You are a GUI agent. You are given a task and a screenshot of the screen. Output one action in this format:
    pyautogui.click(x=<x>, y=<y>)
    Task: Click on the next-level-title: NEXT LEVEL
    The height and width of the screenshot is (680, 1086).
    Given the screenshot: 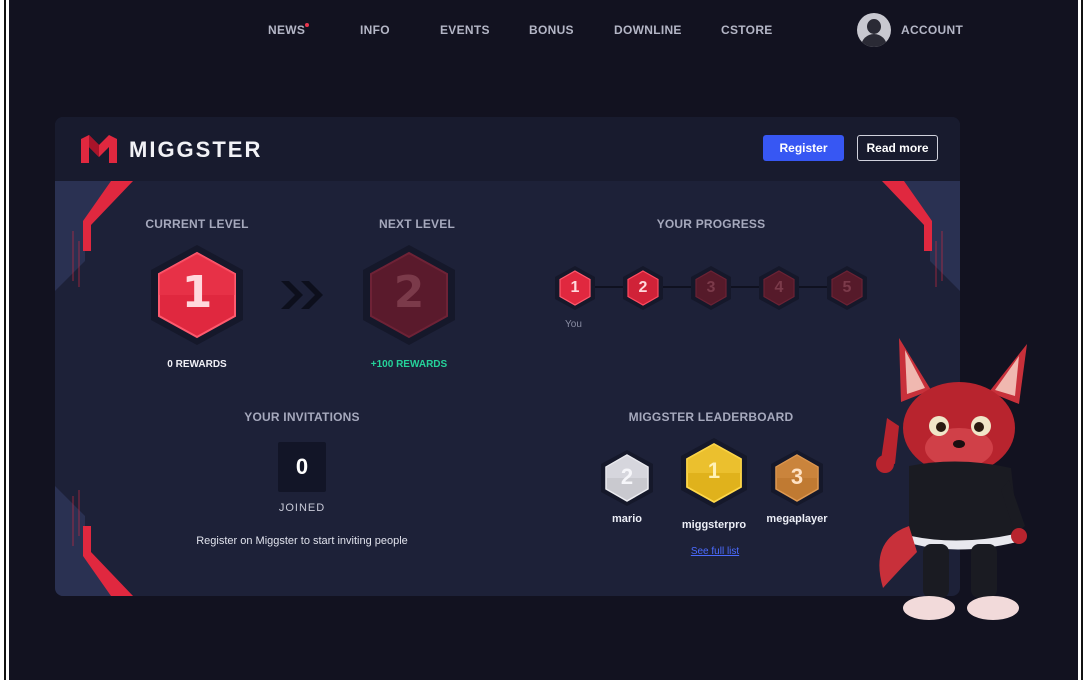 What is the action you would take?
    pyautogui.click(x=416, y=224)
    